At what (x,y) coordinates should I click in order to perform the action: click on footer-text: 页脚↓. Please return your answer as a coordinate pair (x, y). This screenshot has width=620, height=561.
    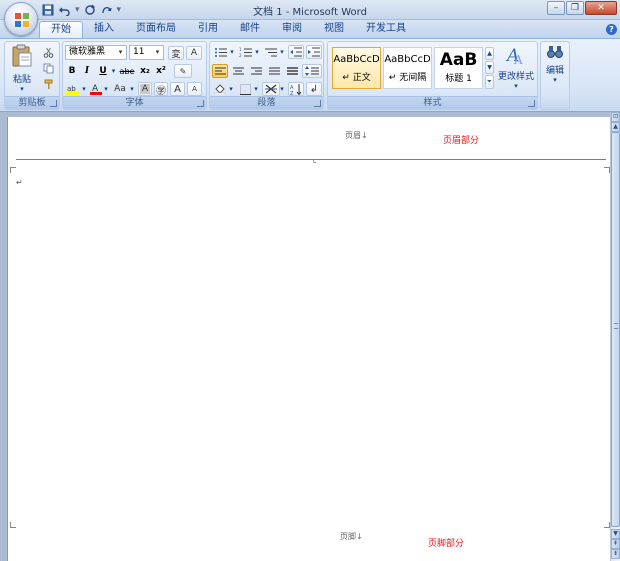
    Looking at the image, I should click on (351, 536).